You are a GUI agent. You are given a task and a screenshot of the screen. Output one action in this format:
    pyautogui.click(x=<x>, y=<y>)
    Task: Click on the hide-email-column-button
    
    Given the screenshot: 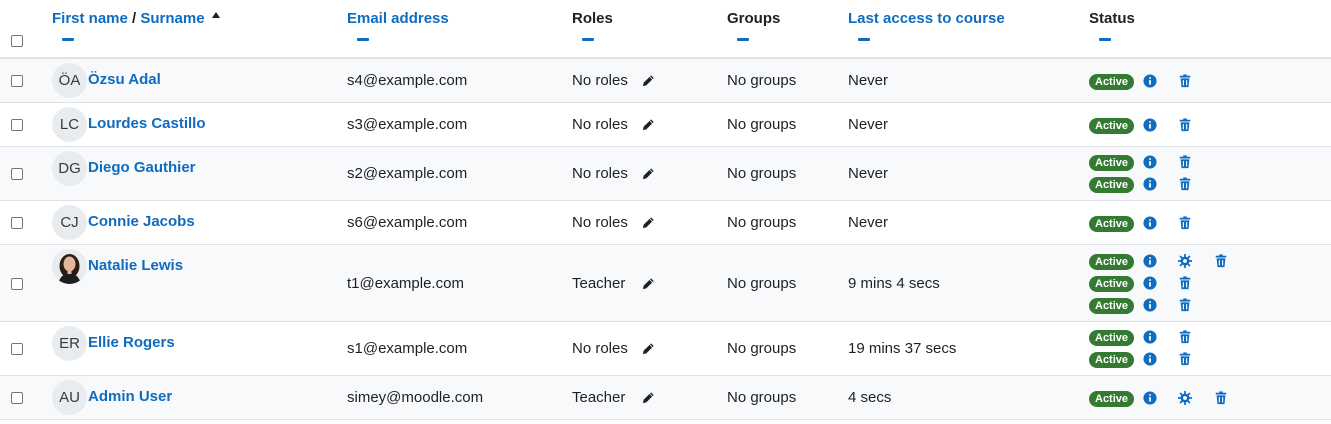 What is the action you would take?
    pyautogui.click(x=363, y=39)
    